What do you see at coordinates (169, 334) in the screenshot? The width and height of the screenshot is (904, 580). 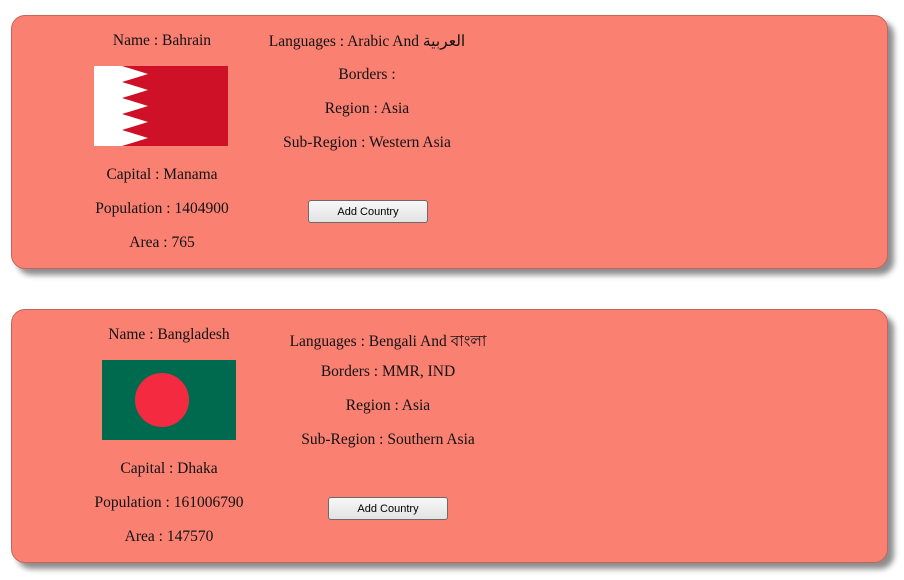 I see `country-name: Name : Bangladesh` at bounding box center [169, 334].